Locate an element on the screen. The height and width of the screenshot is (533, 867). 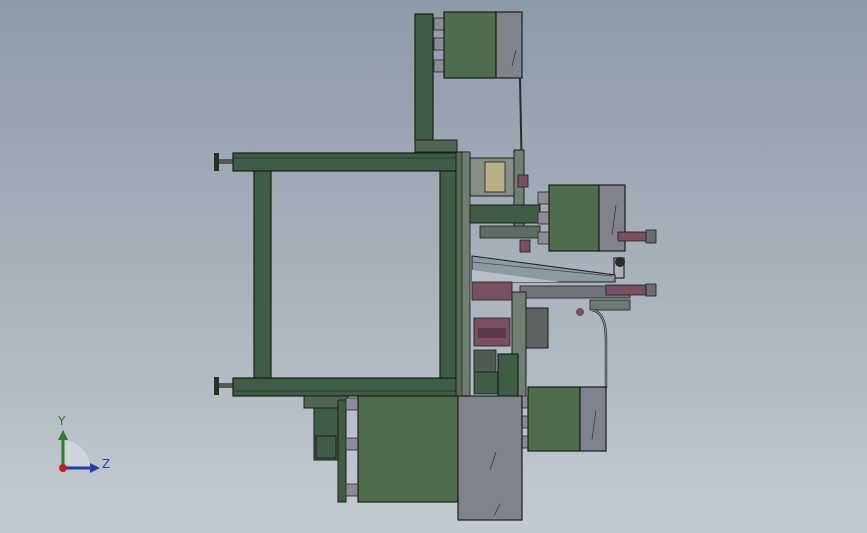
z-axis-label: Z is located at coordinates (106, 464).